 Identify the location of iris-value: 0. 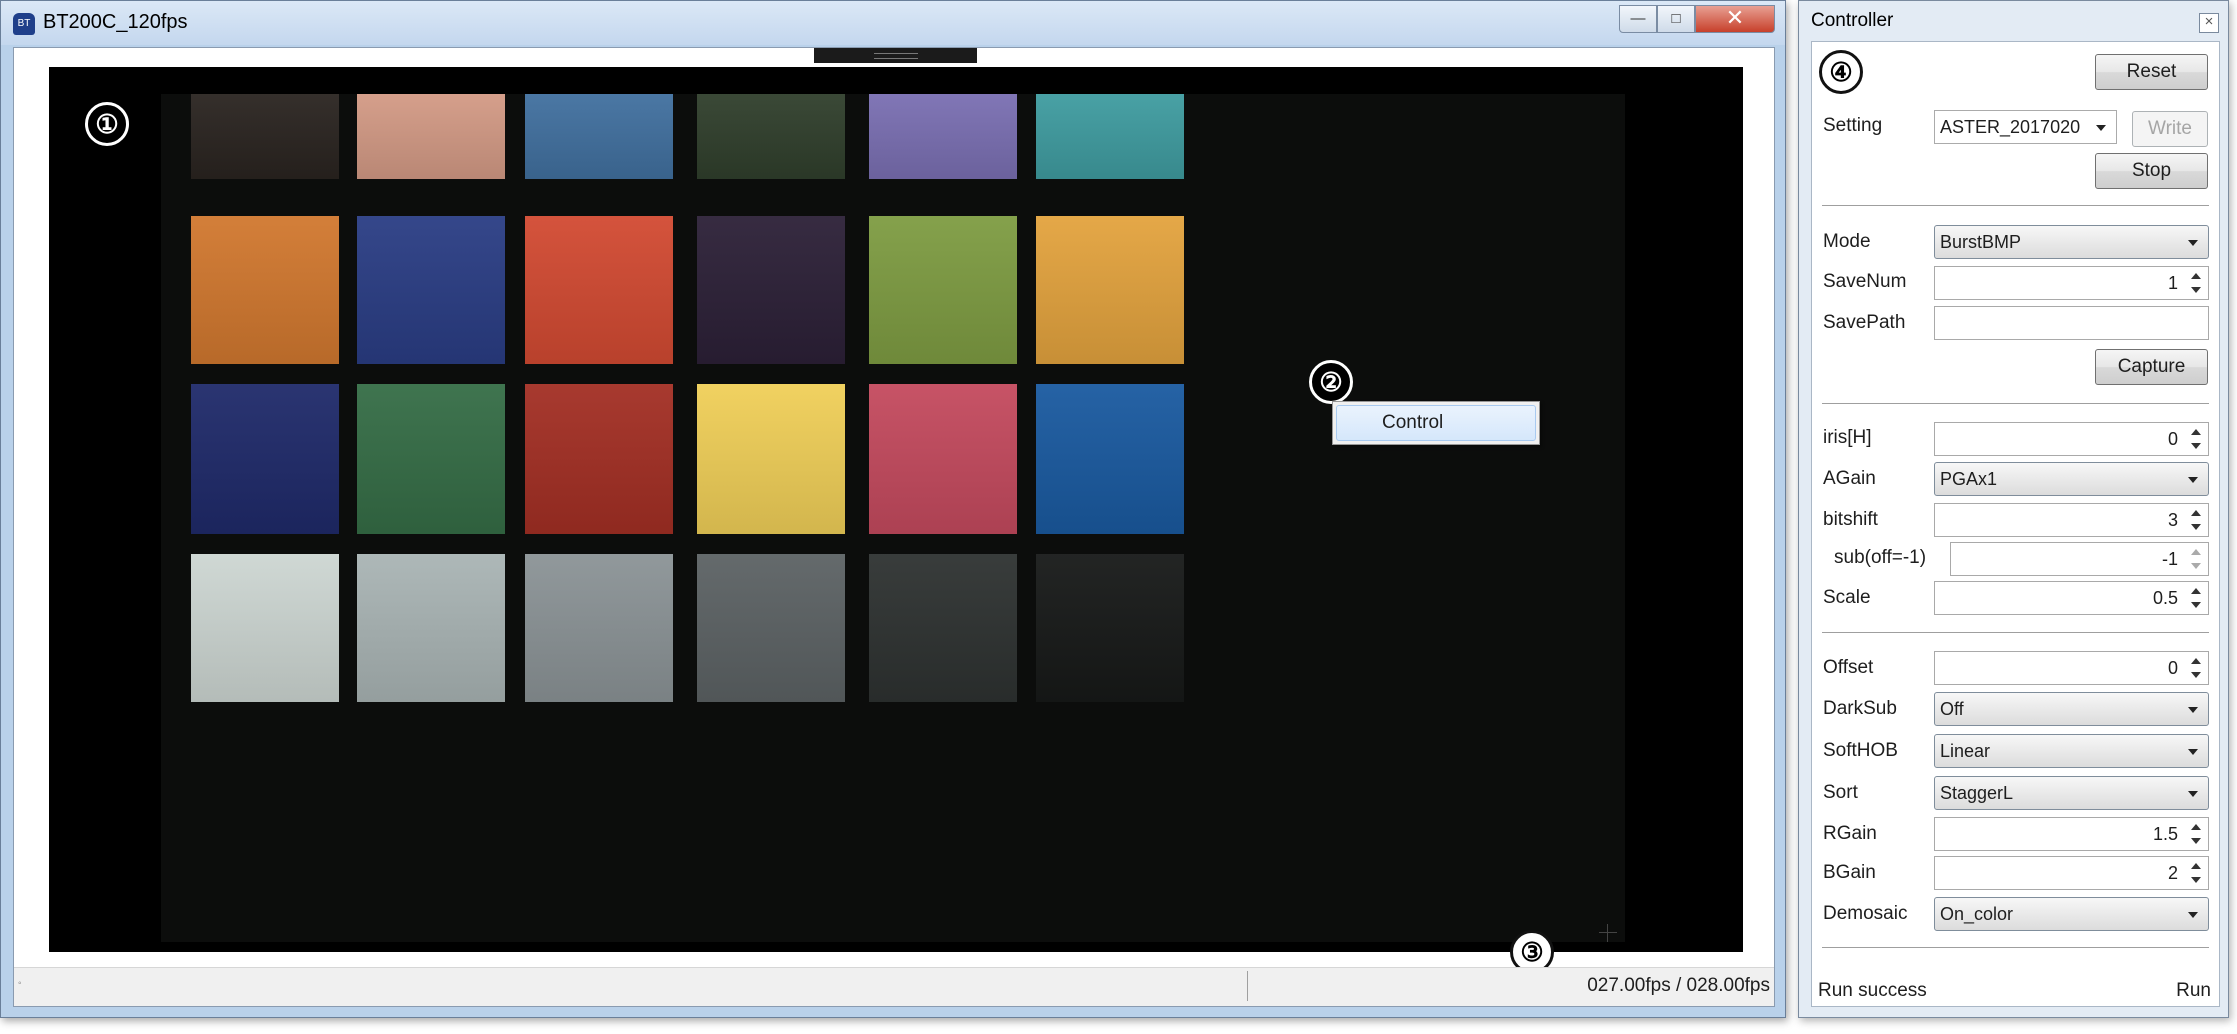
(2172, 439).